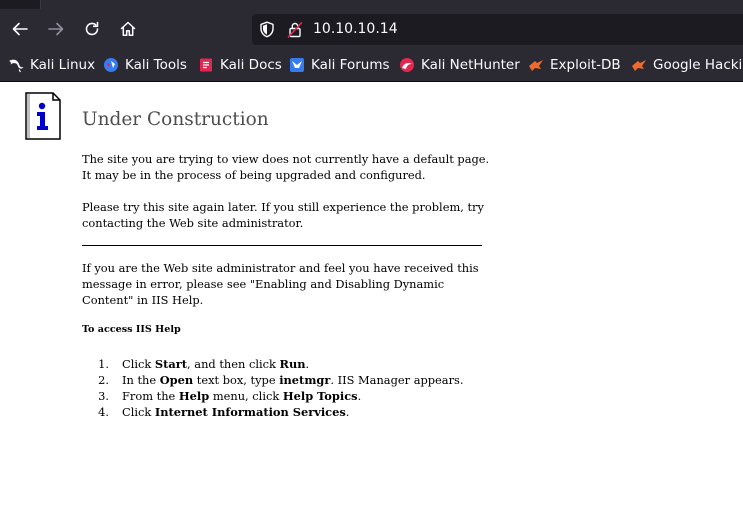 Image resolution: width=743 pixels, height=511 pixels. What do you see at coordinates (63, 65) in the screenshot?
I see `bookmark-label: Kali Linux` at bounding box center [63, 65].